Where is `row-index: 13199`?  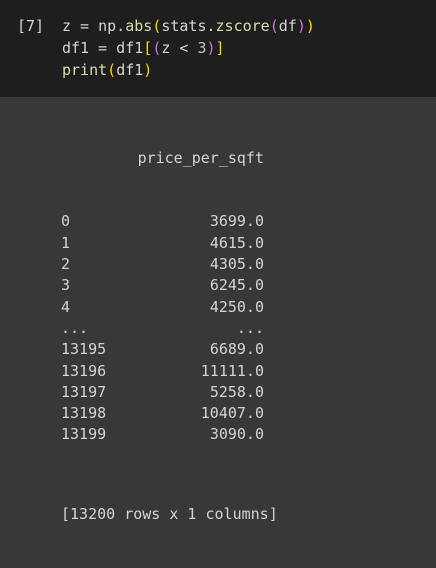 row-index: 13199 is located at coordinates (84, 434).